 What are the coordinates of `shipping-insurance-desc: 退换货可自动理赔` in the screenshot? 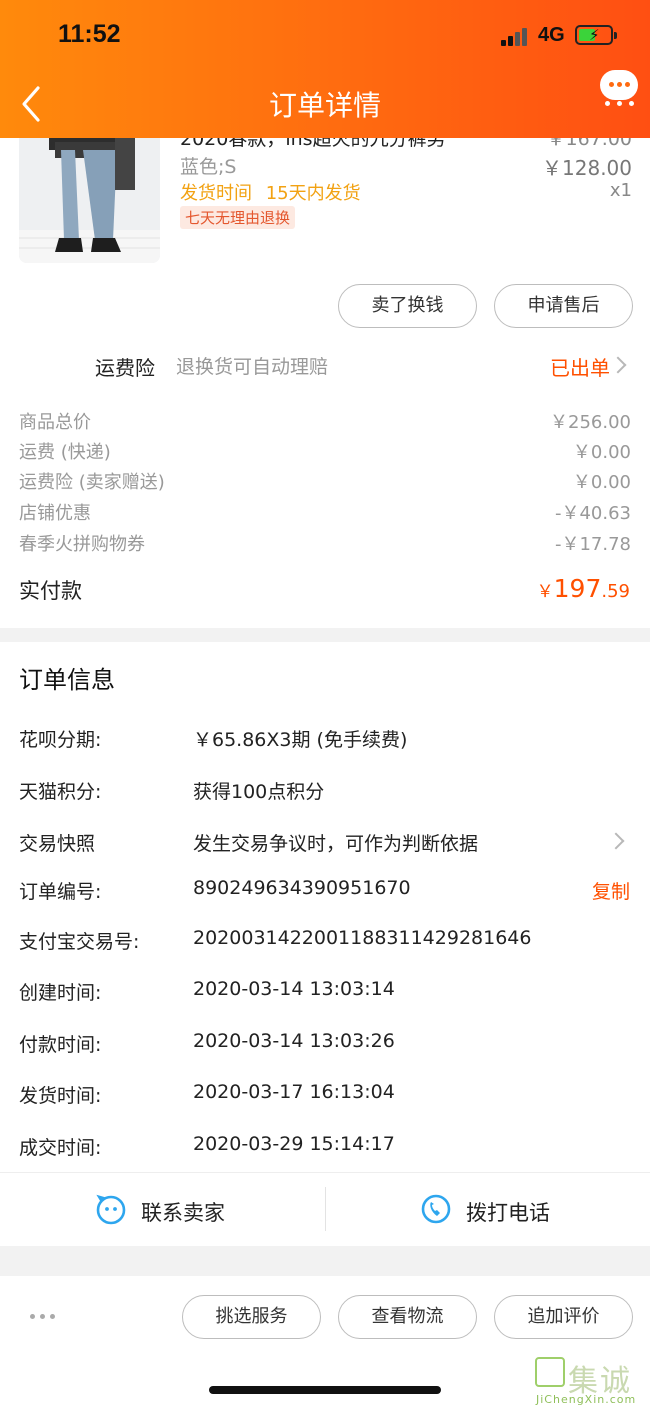 It's located at (252, 367).